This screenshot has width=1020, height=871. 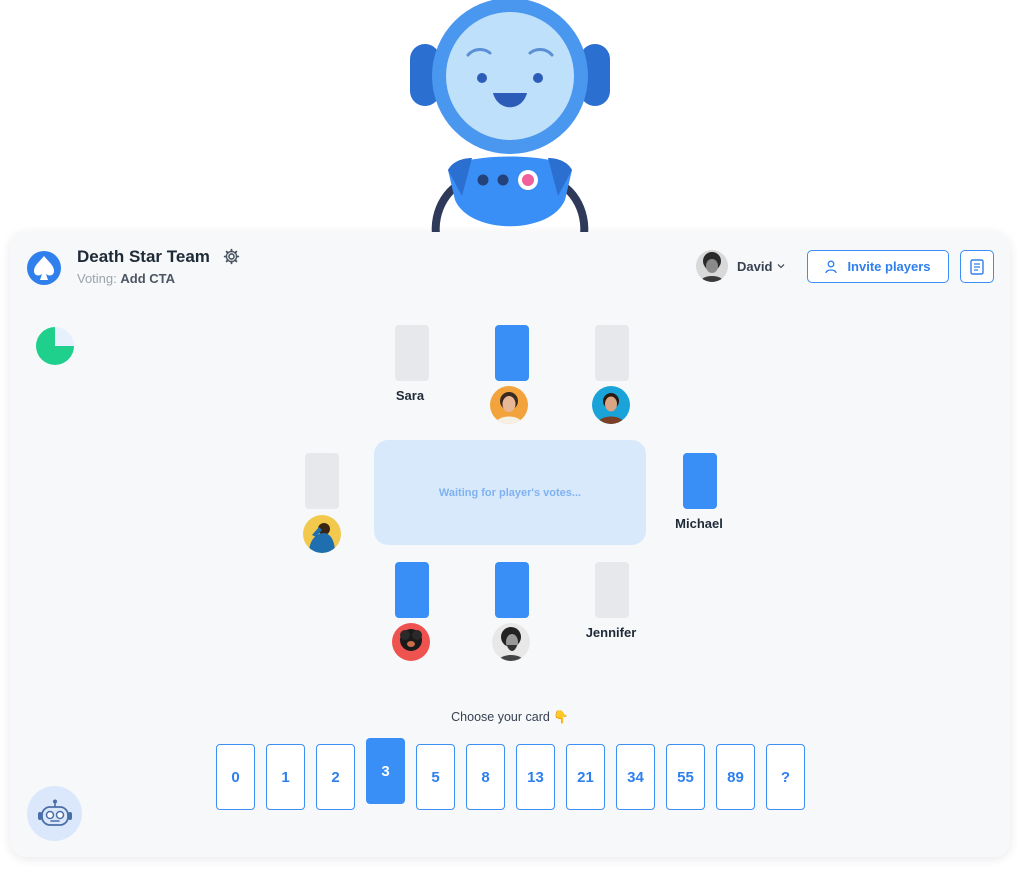 I want to click on robot-icon, so click(x=54, y=812).